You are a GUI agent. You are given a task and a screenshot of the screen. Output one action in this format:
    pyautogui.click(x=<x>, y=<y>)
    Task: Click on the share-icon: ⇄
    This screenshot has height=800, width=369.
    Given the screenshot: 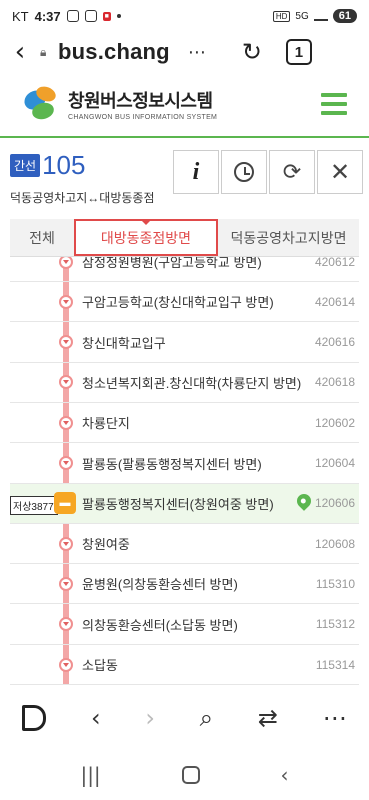 What is the action you would take?
    pyautogui.click(x=268, y=718)
    